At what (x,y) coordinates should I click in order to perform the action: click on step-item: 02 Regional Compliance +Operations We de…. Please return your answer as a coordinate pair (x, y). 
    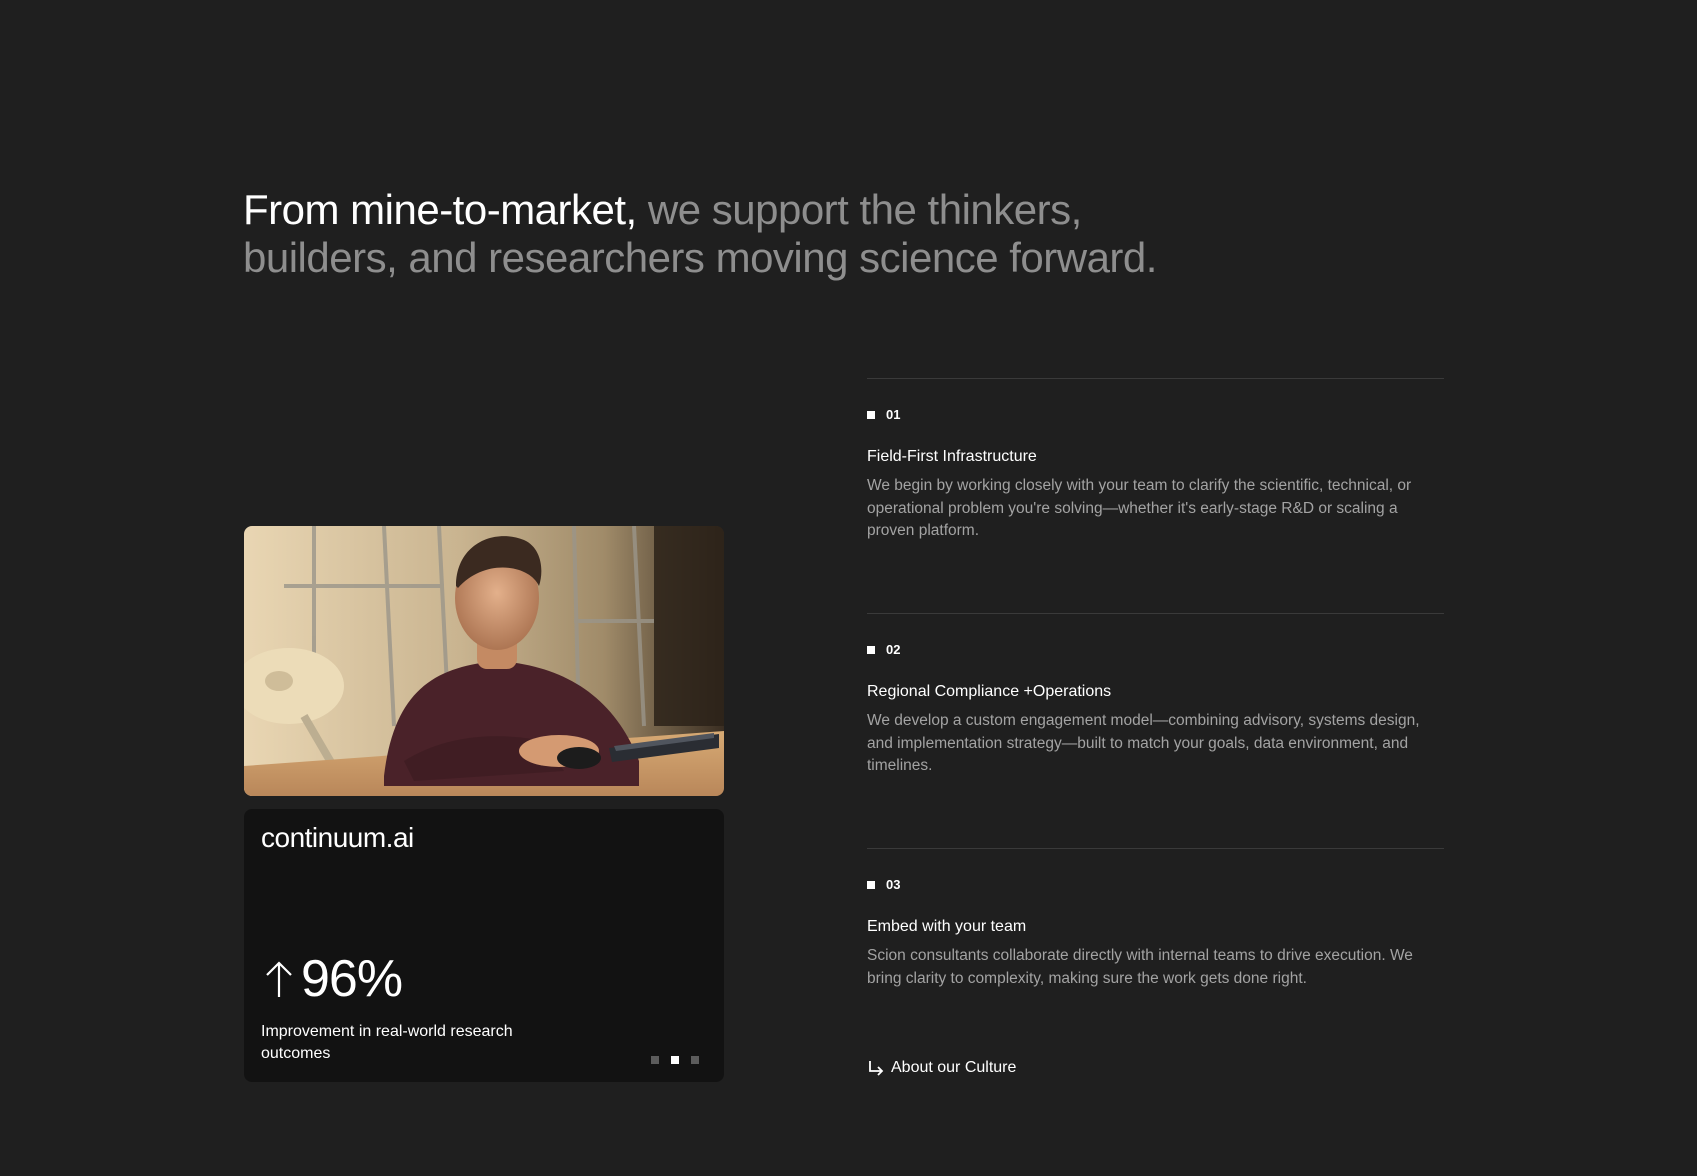
    Looking at the image, I should click on (1155, 730).